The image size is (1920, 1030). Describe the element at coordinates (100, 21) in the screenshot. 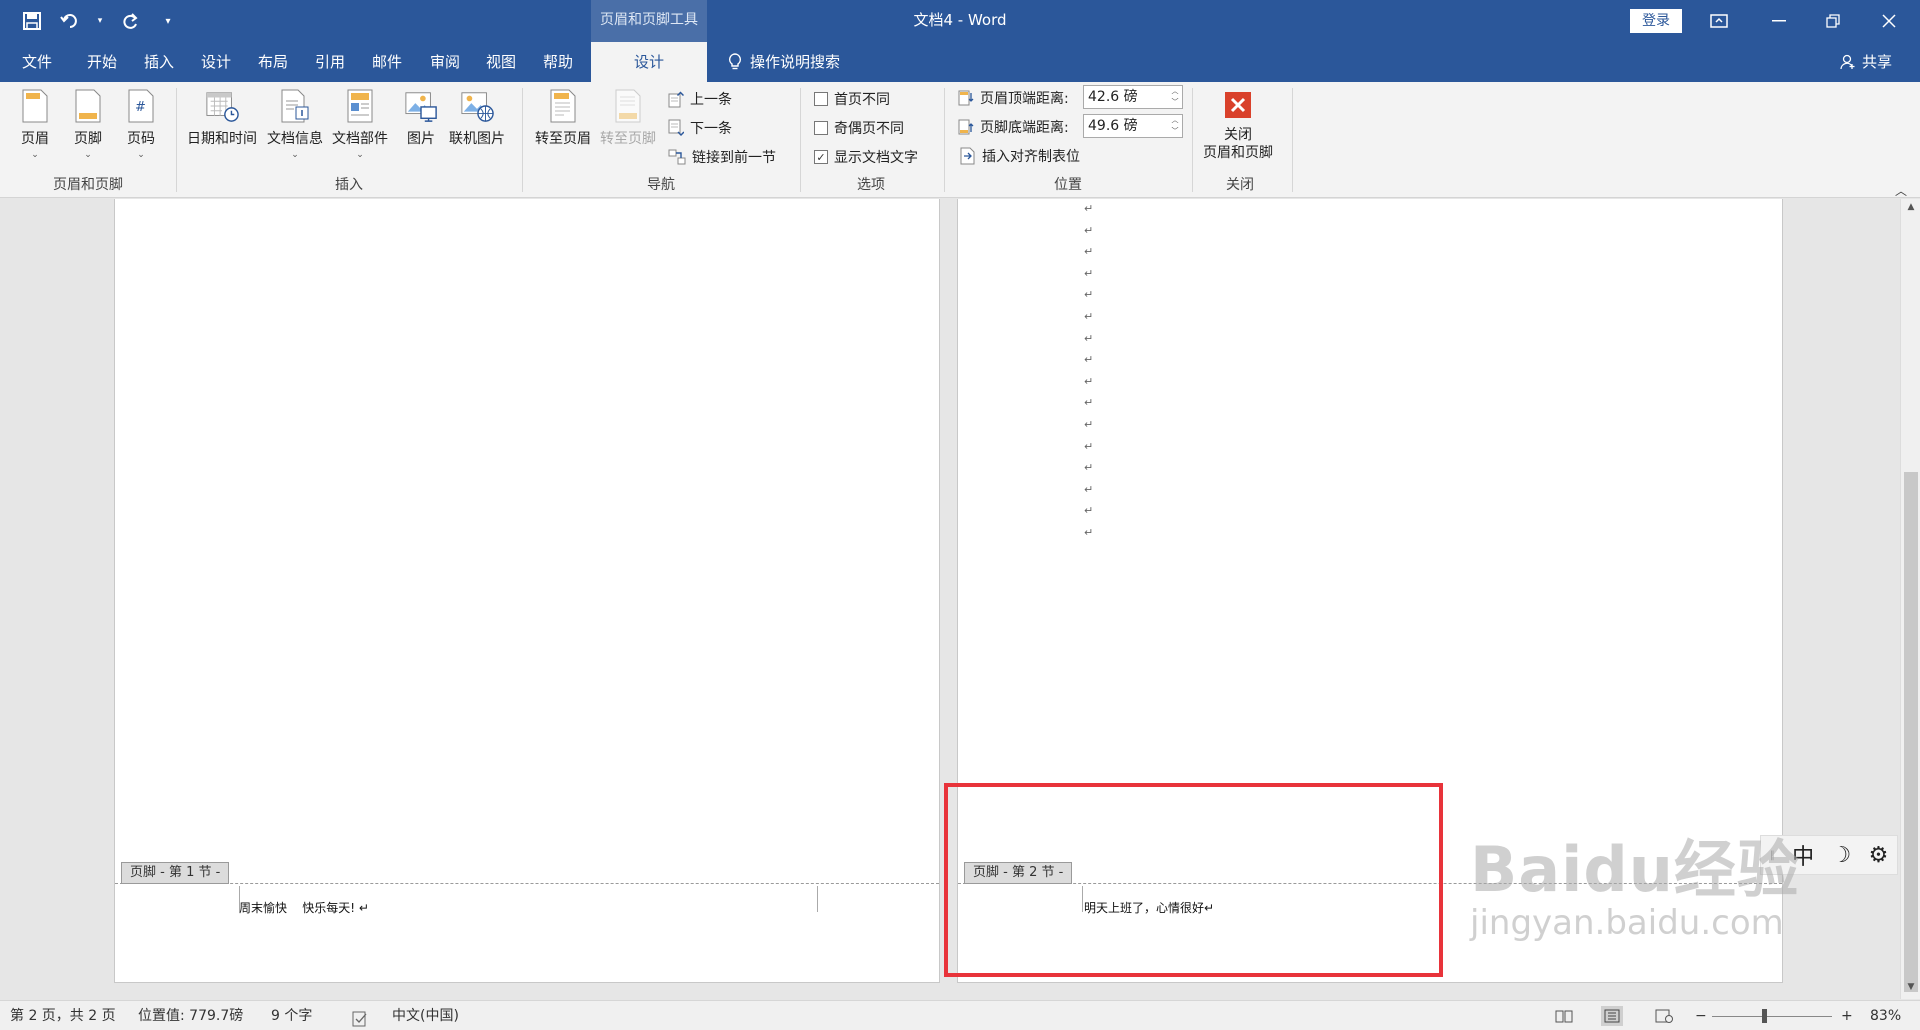

I see `undo-dropdown-icon: ▾` at that location.